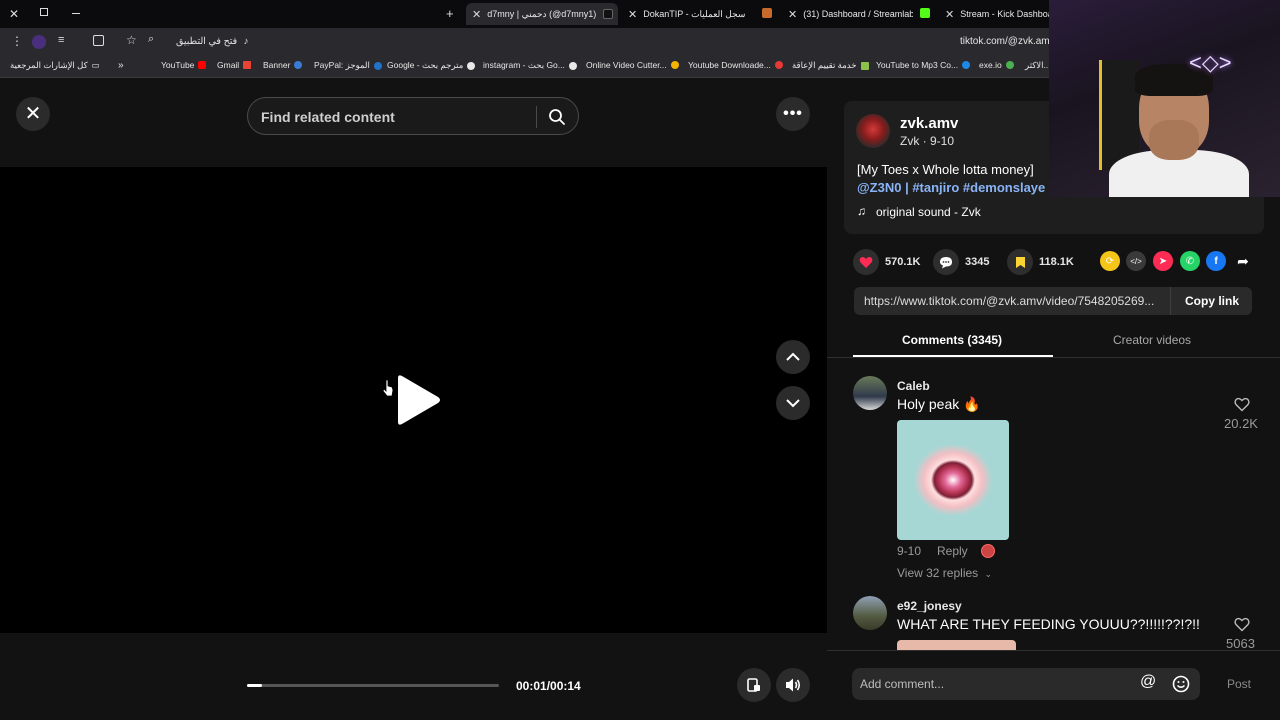 This screenshot has height=720, width=1280. I want to click on whatsapp-icon: ✆, so click(1190, 261).